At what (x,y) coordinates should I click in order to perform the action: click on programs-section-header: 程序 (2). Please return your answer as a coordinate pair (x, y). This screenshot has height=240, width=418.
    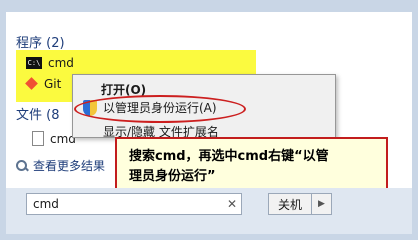
    Looking at the image, I should click on (40, 43).